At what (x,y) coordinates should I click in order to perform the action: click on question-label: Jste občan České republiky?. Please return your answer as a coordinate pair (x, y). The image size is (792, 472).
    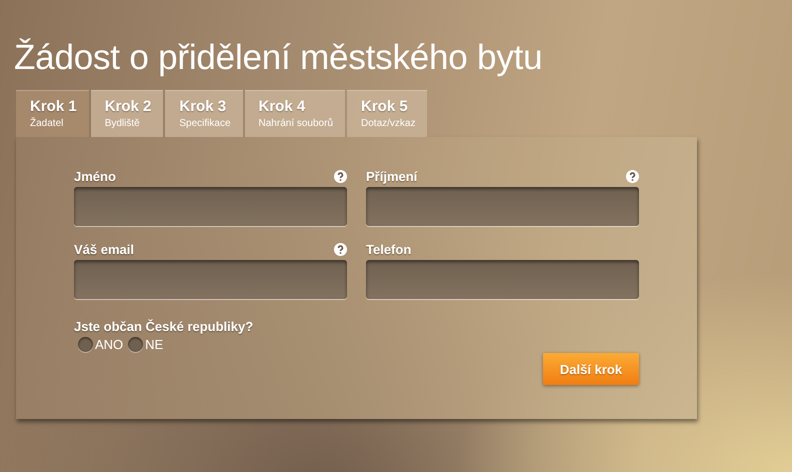
    Looking at the image, I should click on (164, 326).